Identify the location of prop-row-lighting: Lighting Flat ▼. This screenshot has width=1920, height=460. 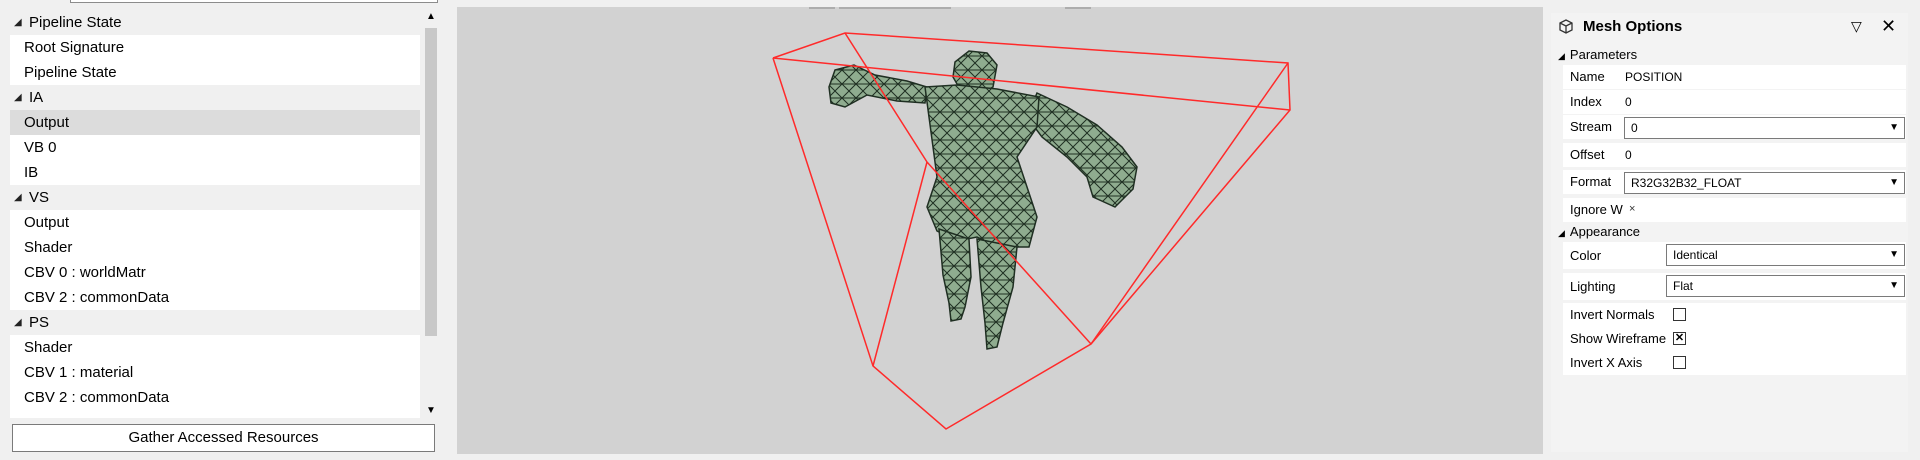
(1734, 286).